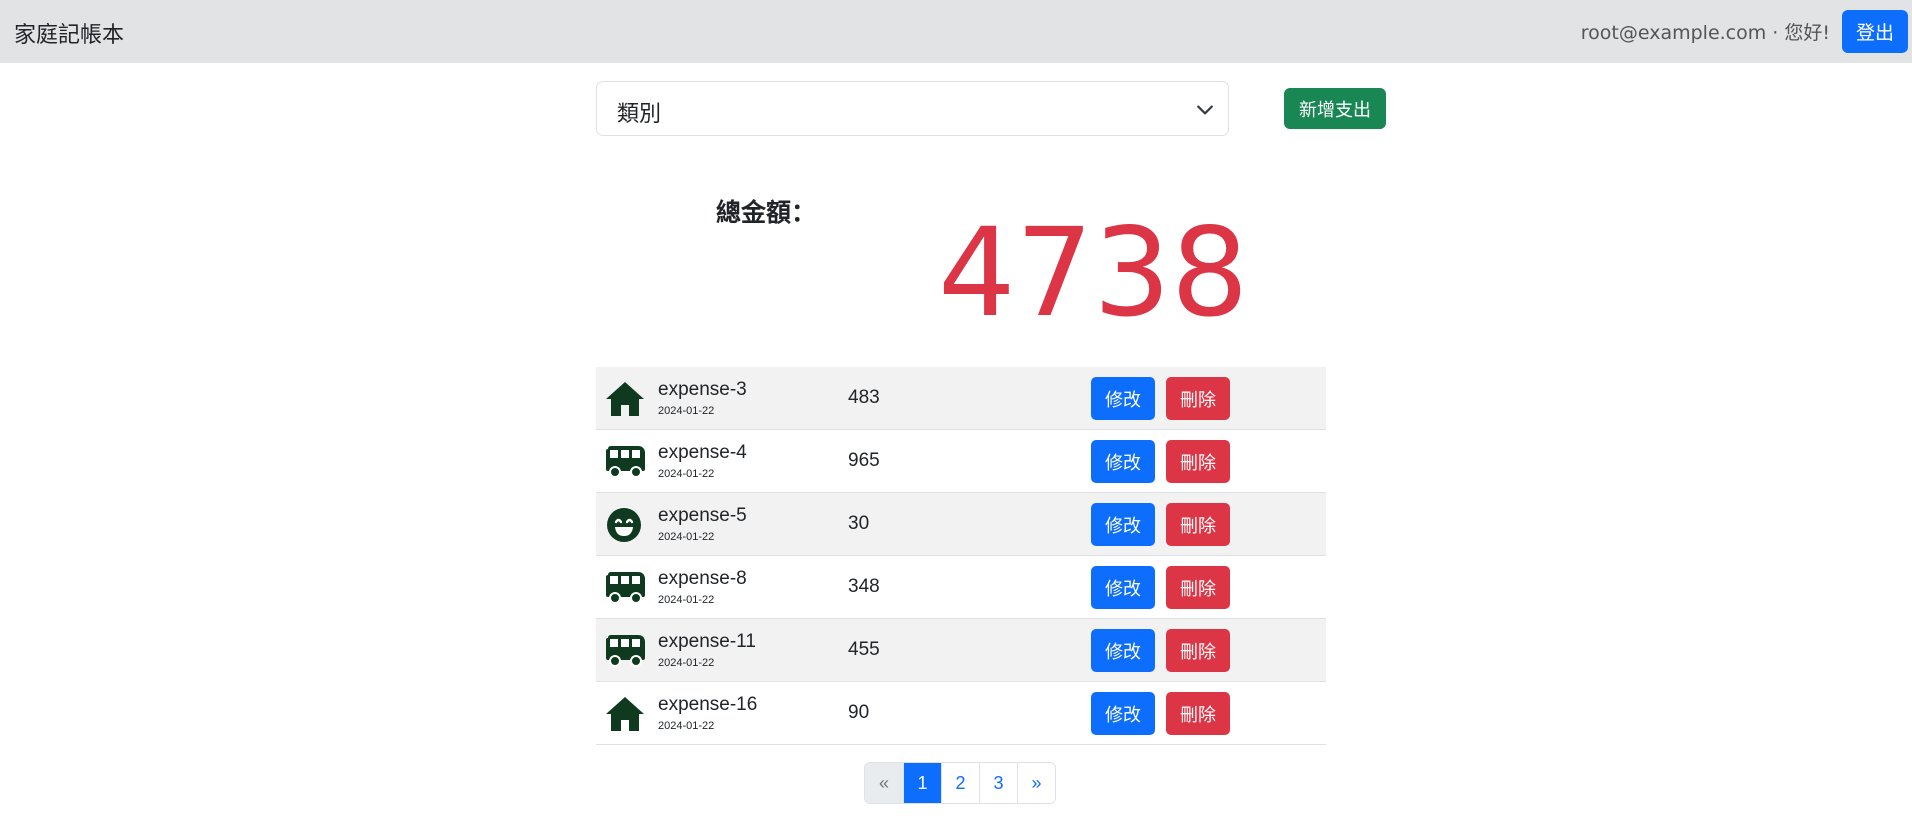  What do you see at coordinates (961, 587) in the screenshot?
I see `table-row: expense-8 2024-01-22 348 修改 刪除` at bounding box center [961, 587].